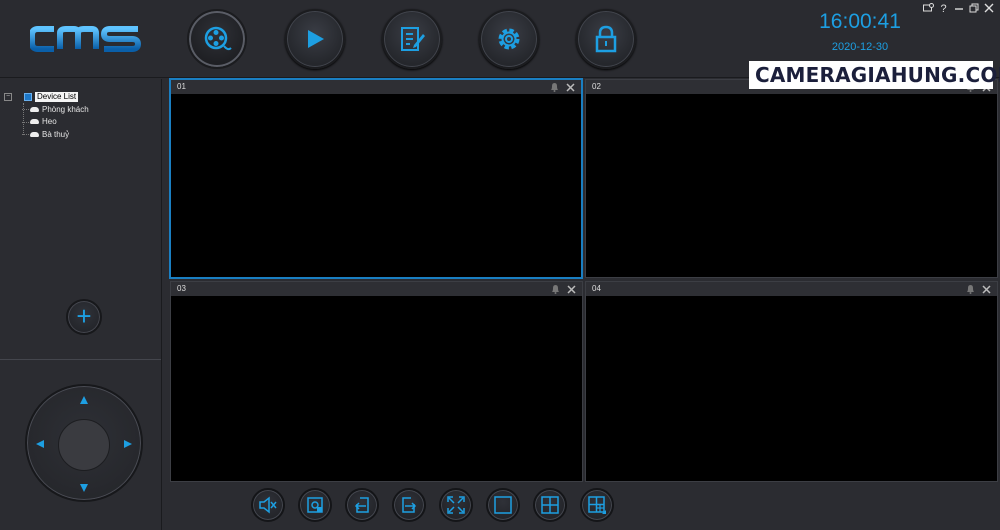 The width and height of the screenshot is (1000, 530). I want to click on add-device-button: +, so click(84, 317).